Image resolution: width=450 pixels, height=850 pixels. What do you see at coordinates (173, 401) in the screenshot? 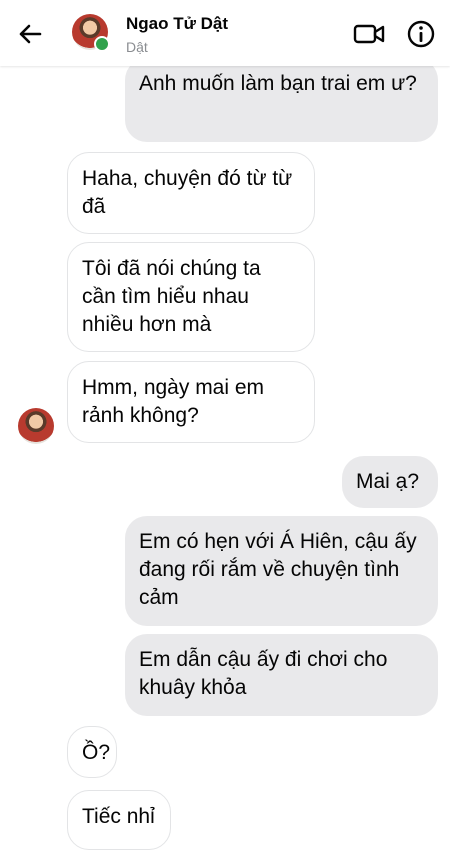
I see `message-text: Hmm, ngày mai em rảnh không?` at bounding box center [173, 401].